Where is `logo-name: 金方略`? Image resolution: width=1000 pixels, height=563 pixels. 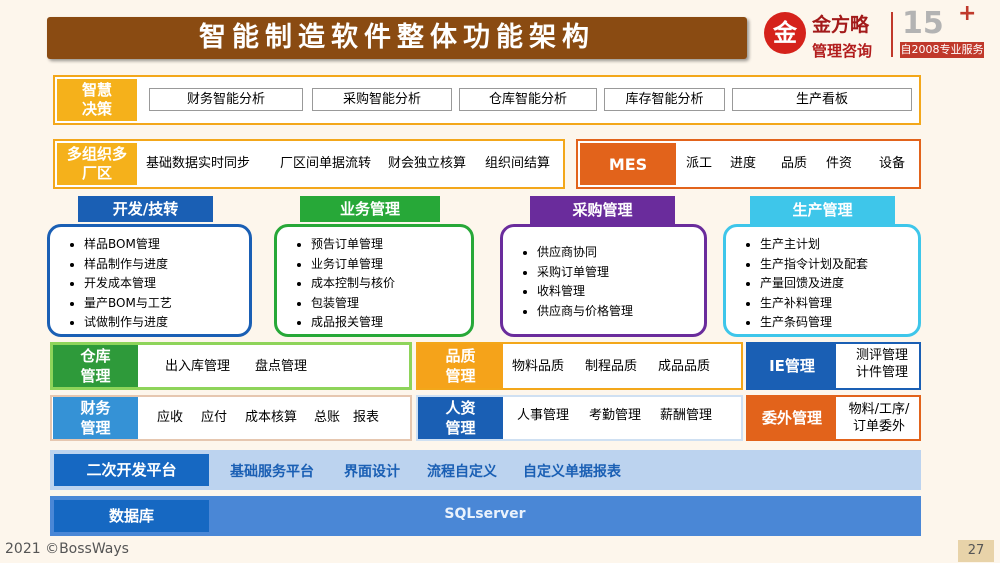
logo-name: 金方略 is located at coordinates (841, 25).